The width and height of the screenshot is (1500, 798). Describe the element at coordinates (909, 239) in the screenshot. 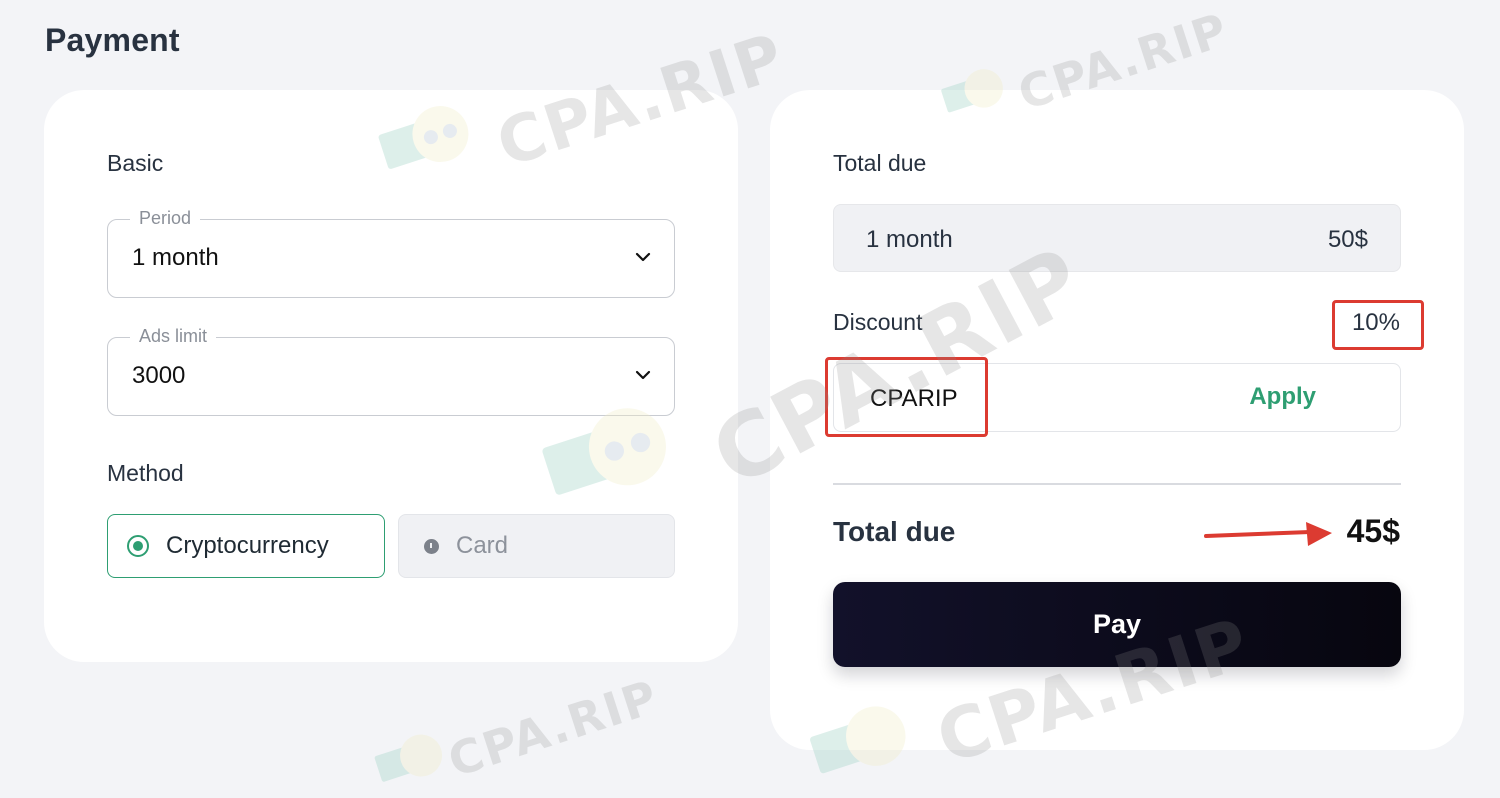

I see `line-item-name: 1 month` at that location.